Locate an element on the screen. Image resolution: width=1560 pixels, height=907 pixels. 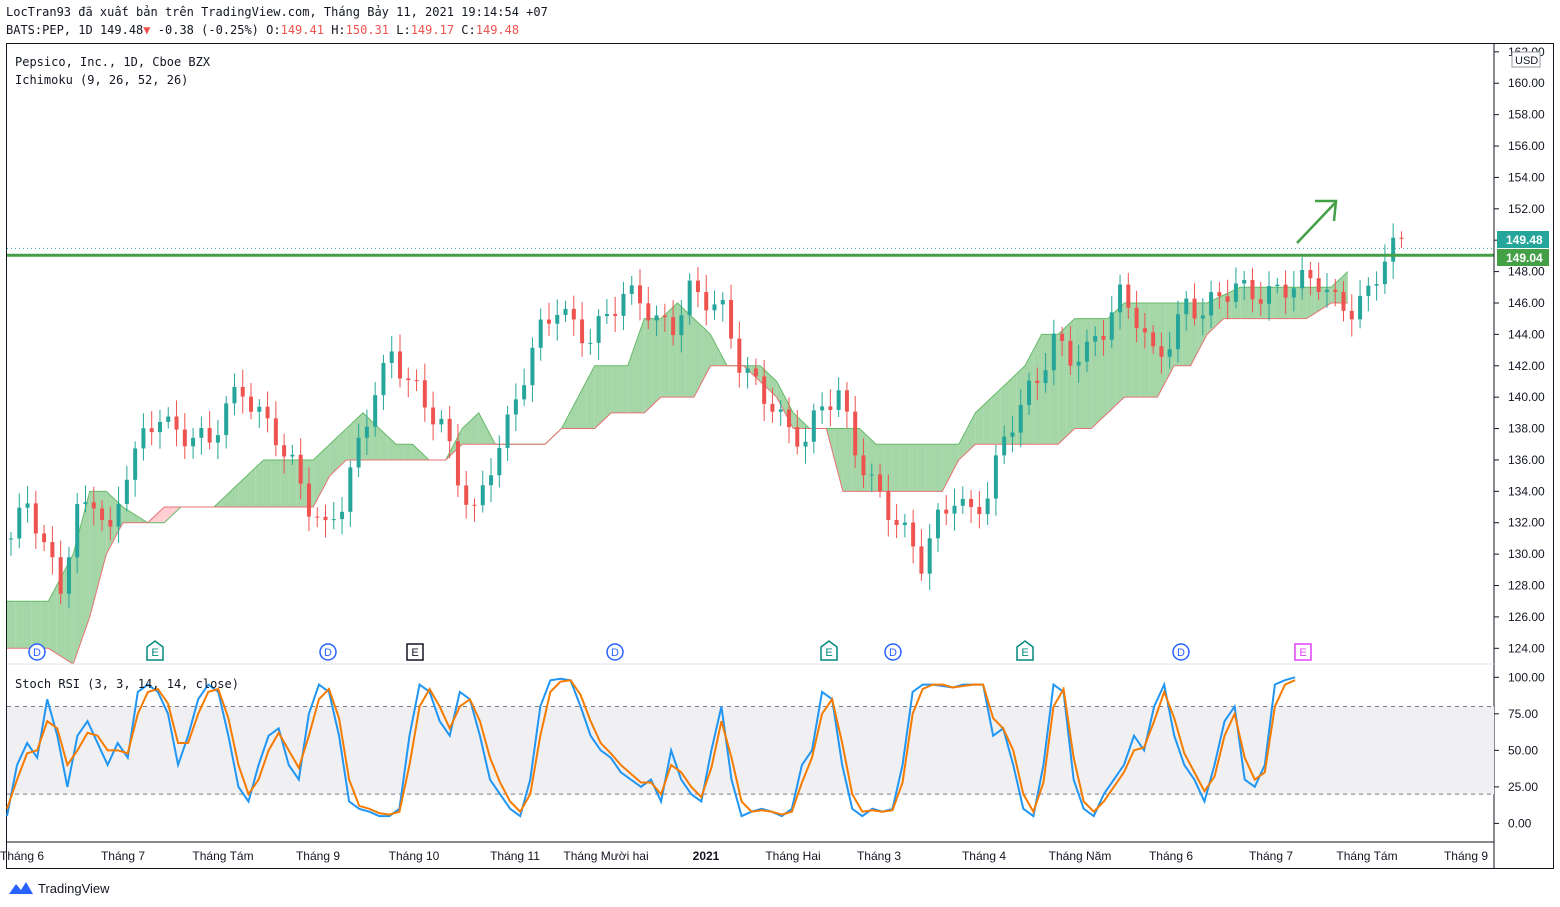
time-tick-label: Tháng 9 is located at coordinates (1466, 856).